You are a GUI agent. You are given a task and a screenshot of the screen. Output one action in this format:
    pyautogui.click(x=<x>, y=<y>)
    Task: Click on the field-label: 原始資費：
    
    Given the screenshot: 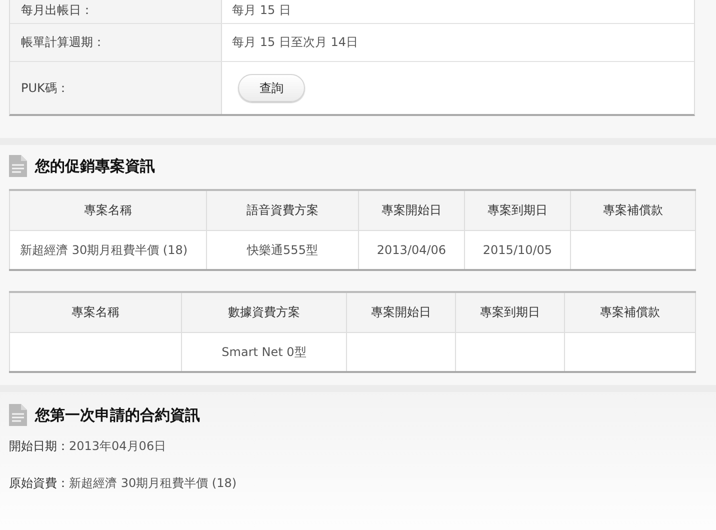 What is the action you would take?
    pyautogui.click(x=39, y=483)
    